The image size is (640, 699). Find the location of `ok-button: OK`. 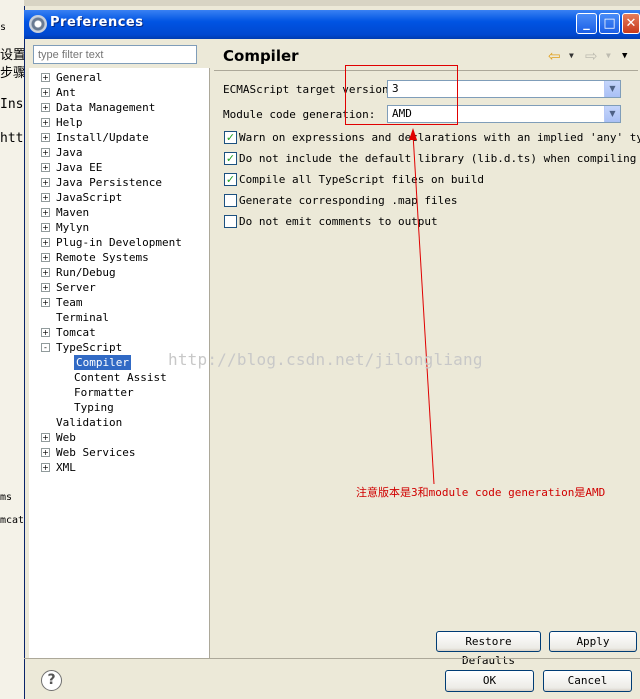

ok-button: OK is located at coordinates (489, 681).